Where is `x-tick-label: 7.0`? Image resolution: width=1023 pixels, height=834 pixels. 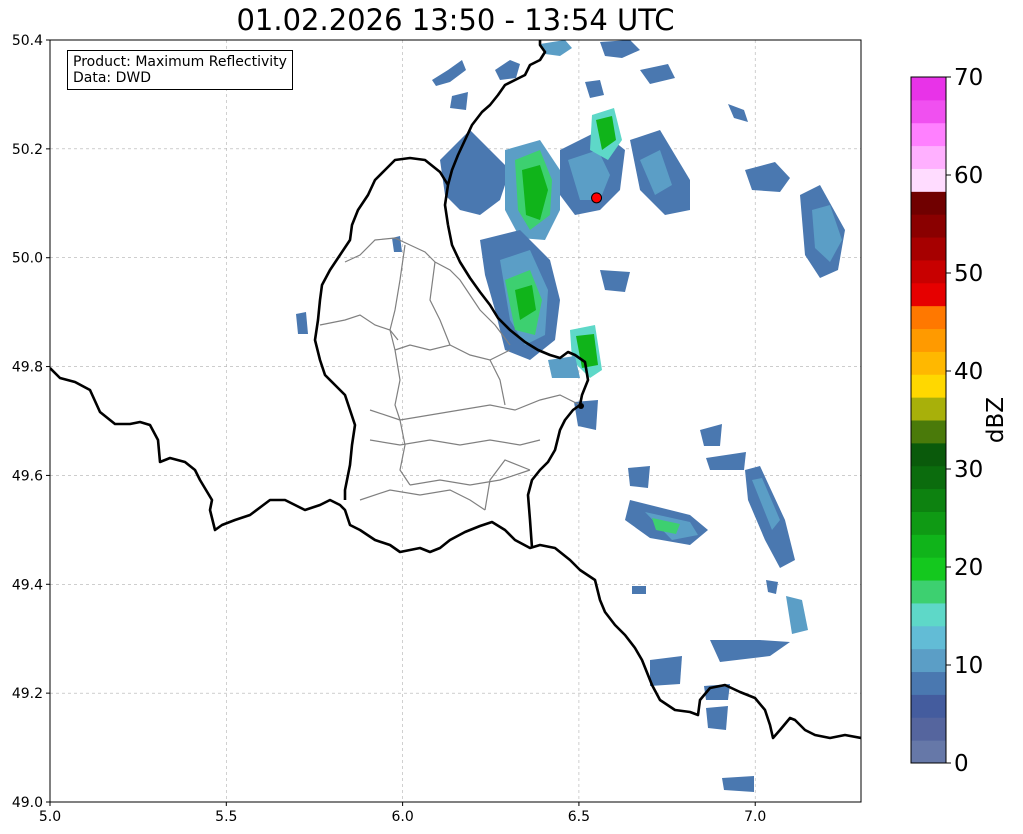
x-tick-label: 7.0 is located at coordinates (755, 817).